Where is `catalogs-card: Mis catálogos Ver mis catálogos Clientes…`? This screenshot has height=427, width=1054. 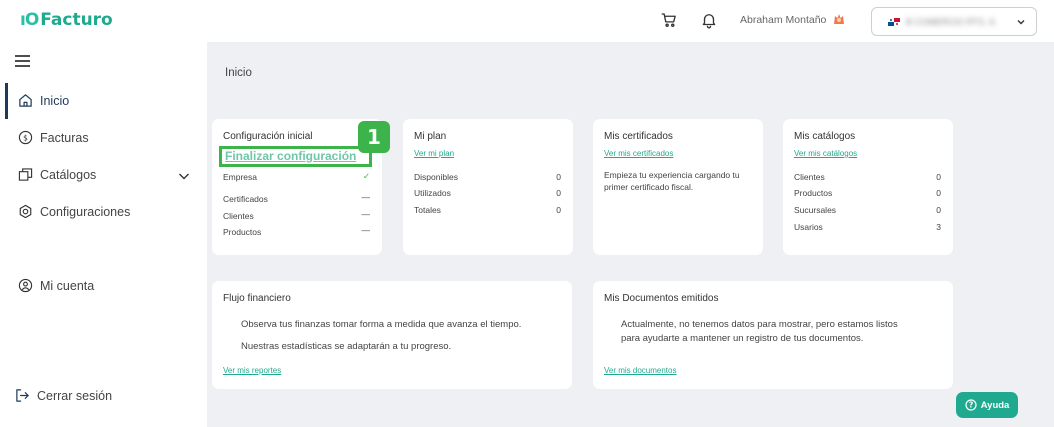
catalogs-card: Mis catálogos Ver mis catálogos Clientes… is located at coordinates (868, 187).